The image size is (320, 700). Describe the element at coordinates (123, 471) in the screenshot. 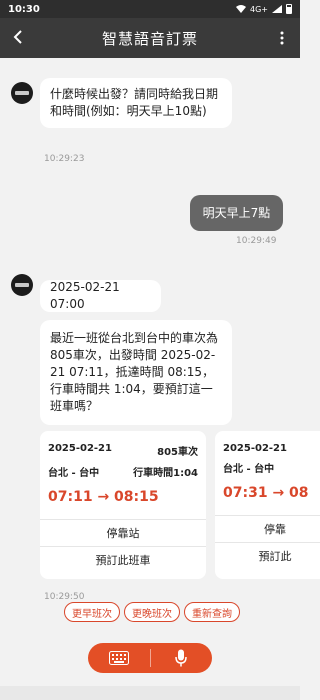

I see `card-subheader: 台北 - 台中 行車時間1:04` at that location.